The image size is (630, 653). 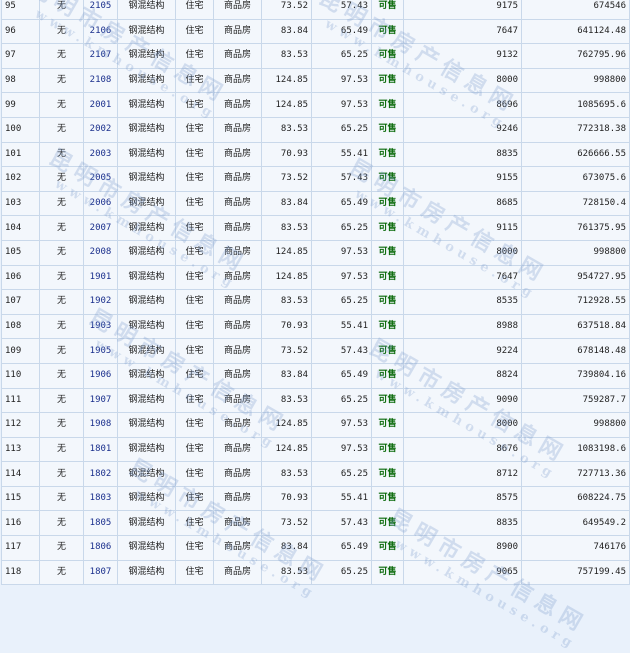 I want to click on unit-number-link: 1805, so click(x=100, y=523).